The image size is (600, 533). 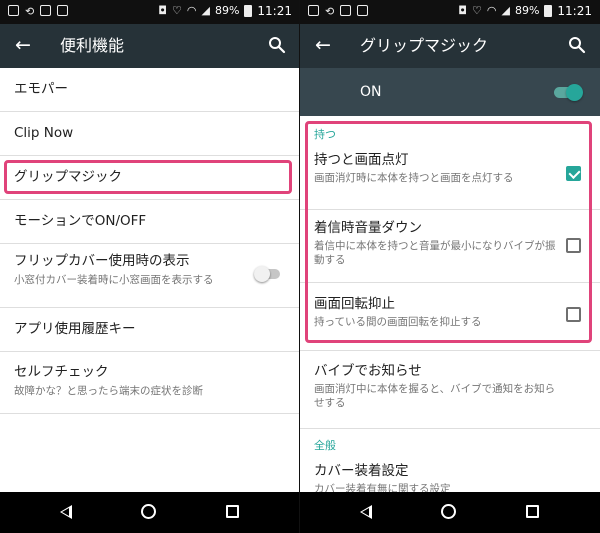 I want to click on list-item-emopa: エモパー, so click(x=150, y=90).